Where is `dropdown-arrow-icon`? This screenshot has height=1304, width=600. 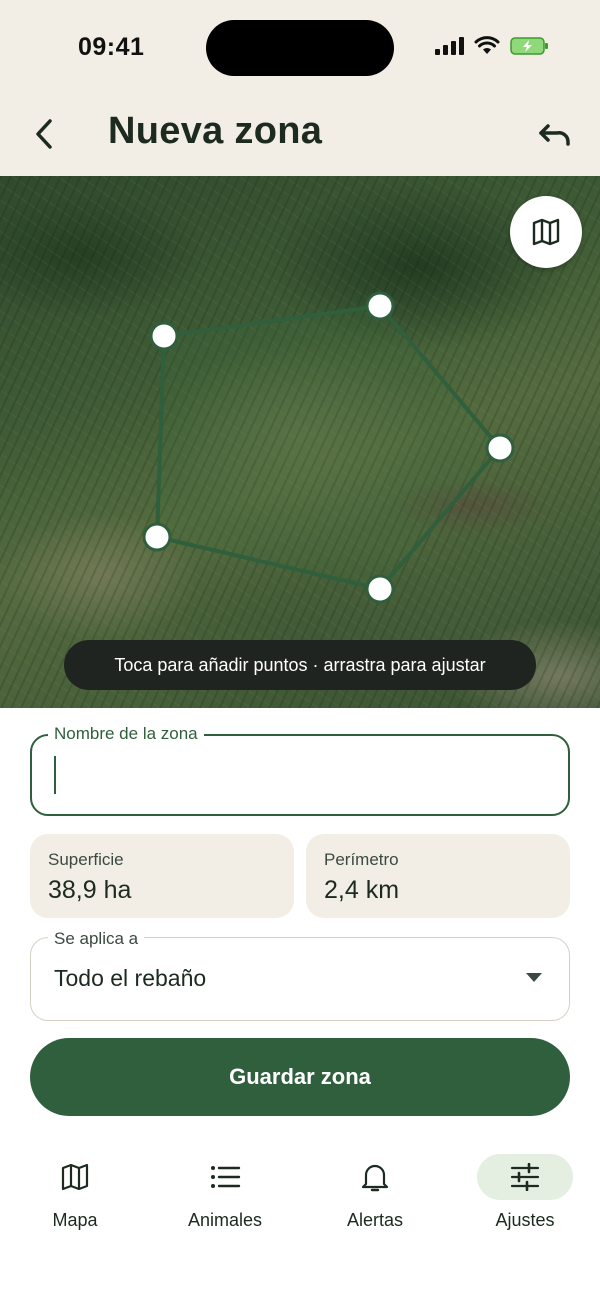
dropdown-arrow-icon is located at coordinates (534, 977).